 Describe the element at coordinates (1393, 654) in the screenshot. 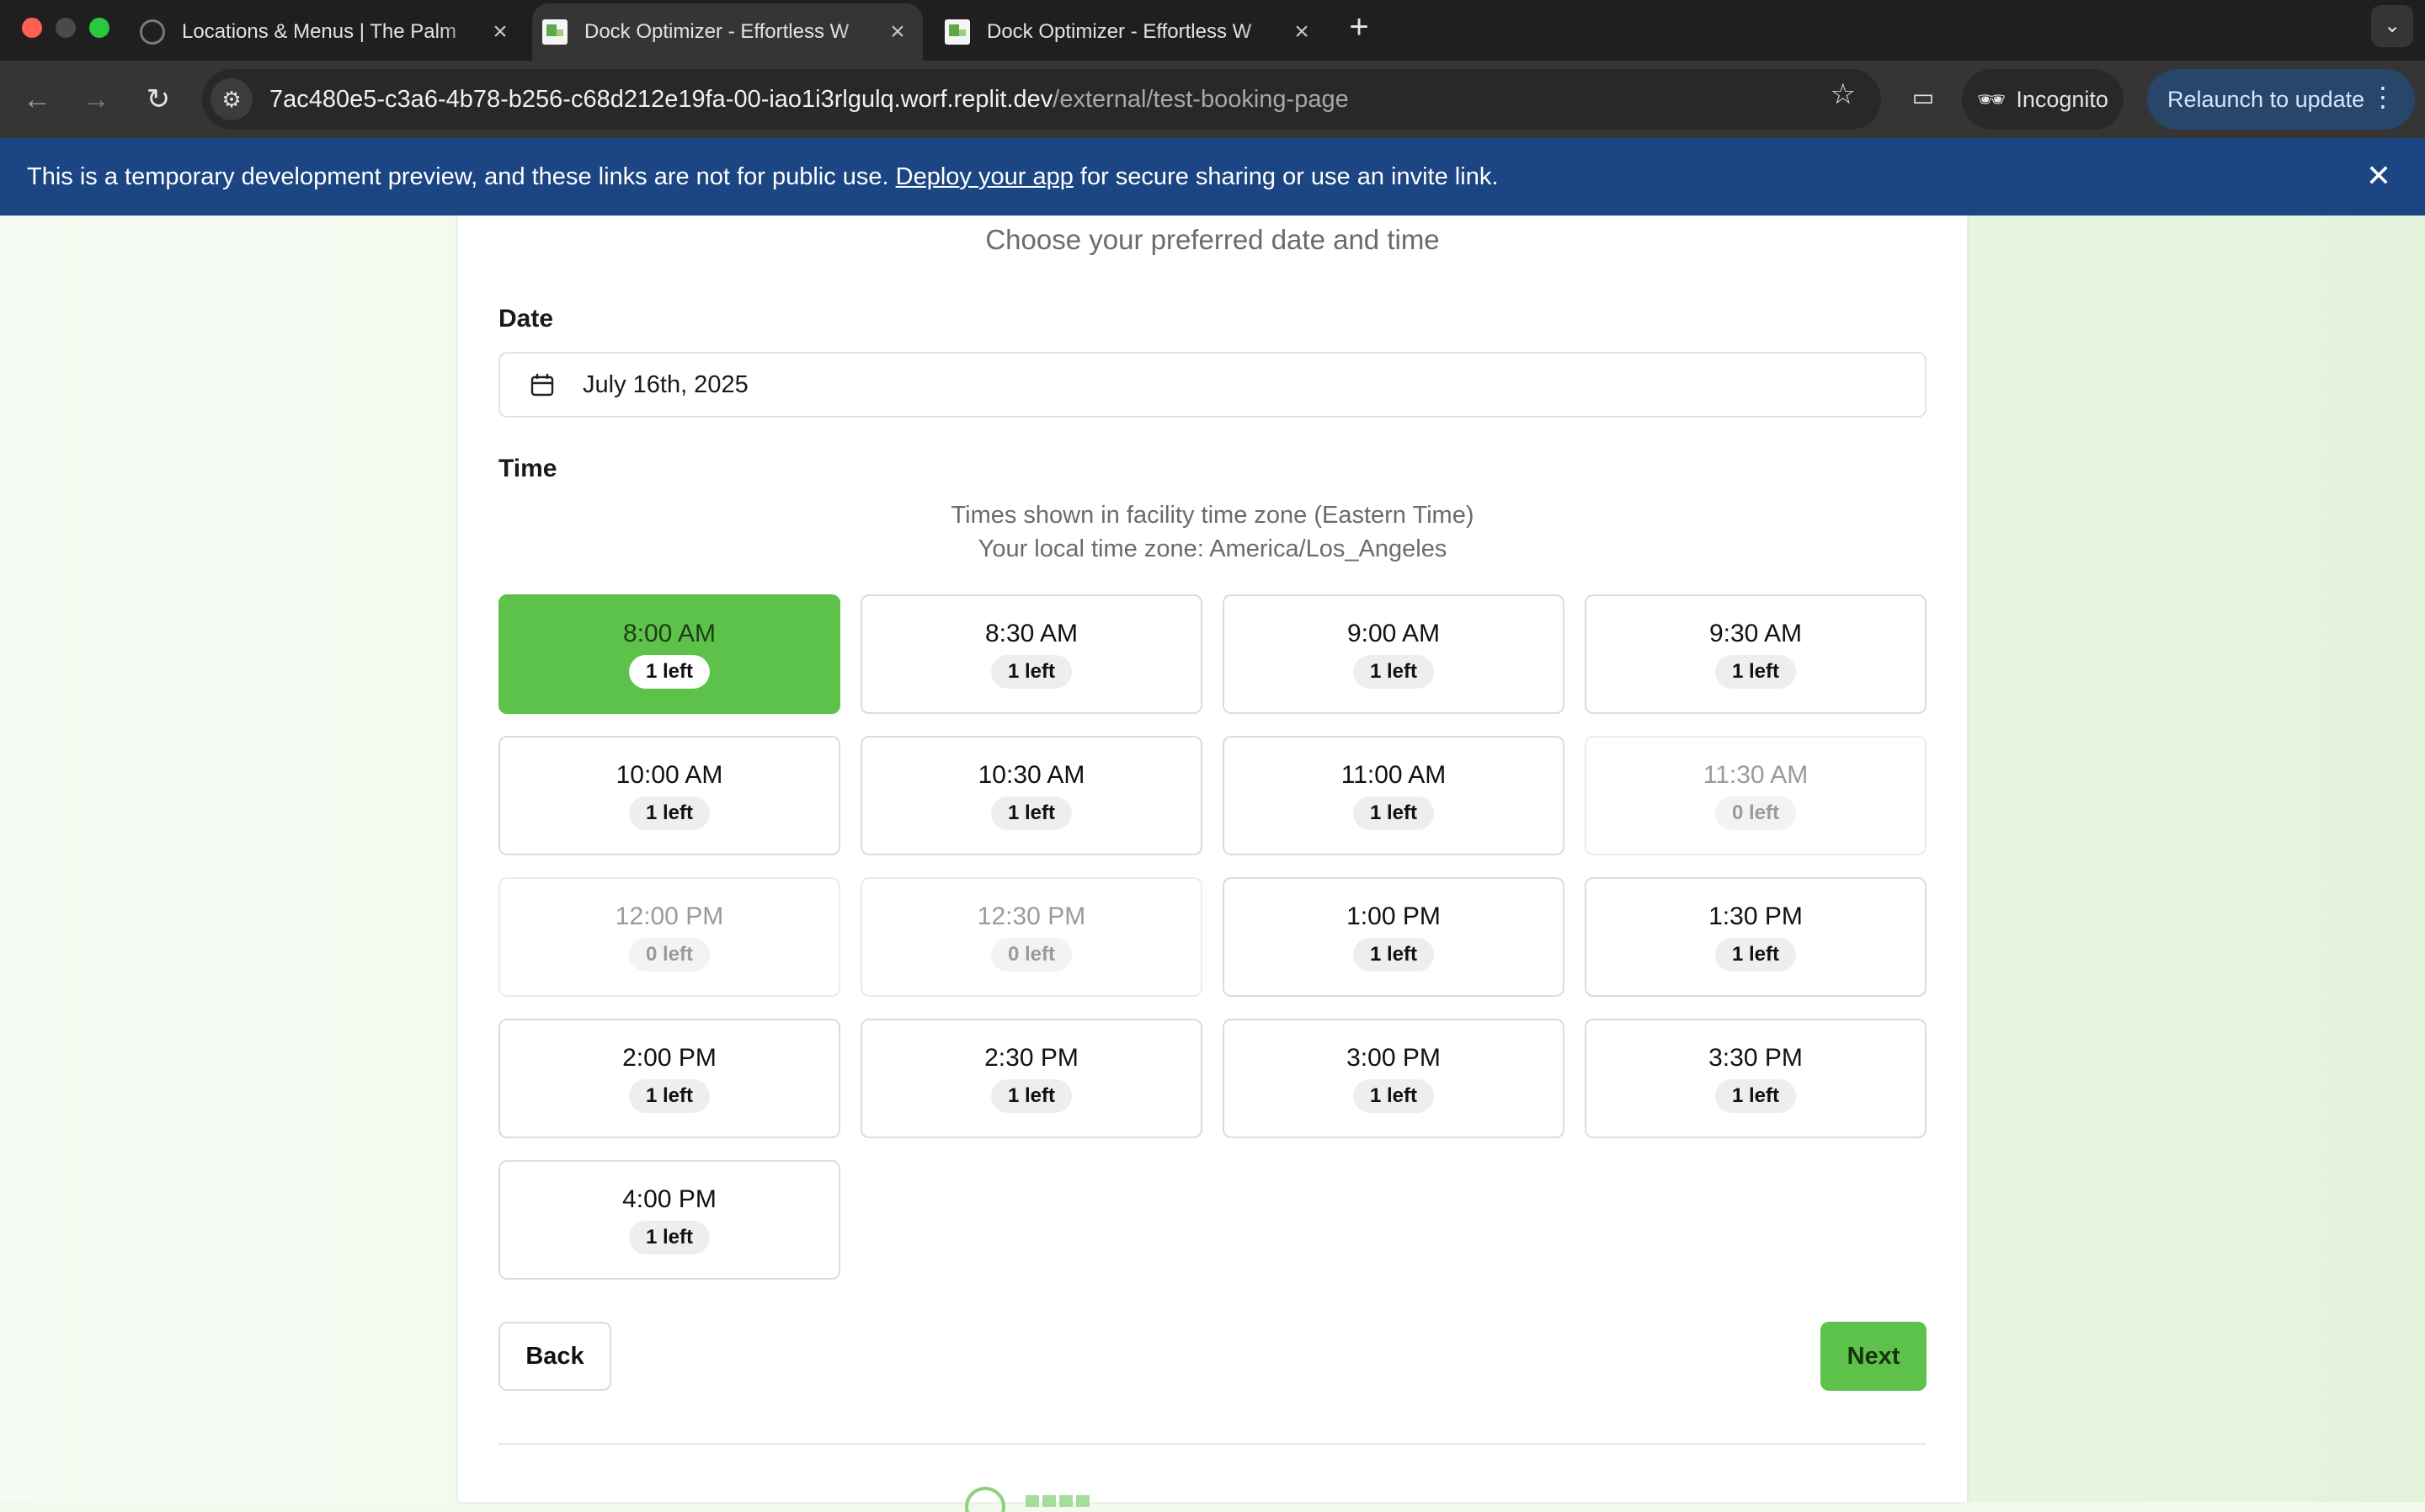

I see `time-slot-button: 9:00 AM 1 left` at that location.